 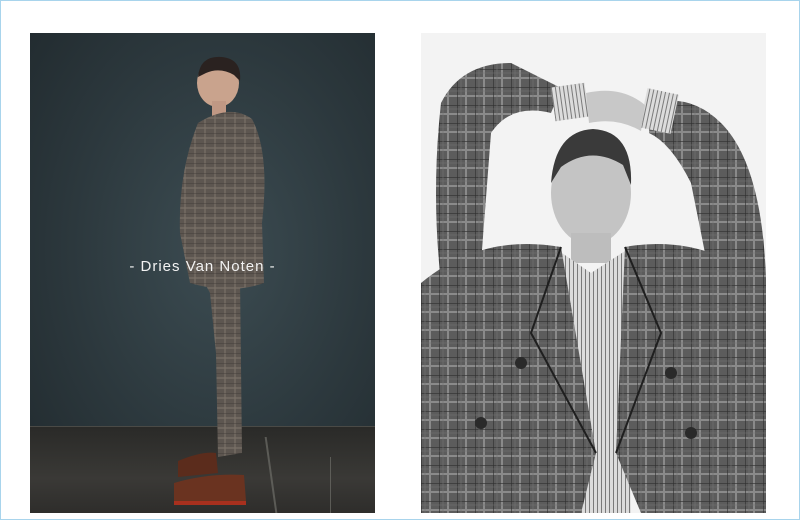 What do you see at coordinates (202, 266) in the screenshot?
I see `brand-caption: - Dries Van Noten -` at bounding box center [202, 266].